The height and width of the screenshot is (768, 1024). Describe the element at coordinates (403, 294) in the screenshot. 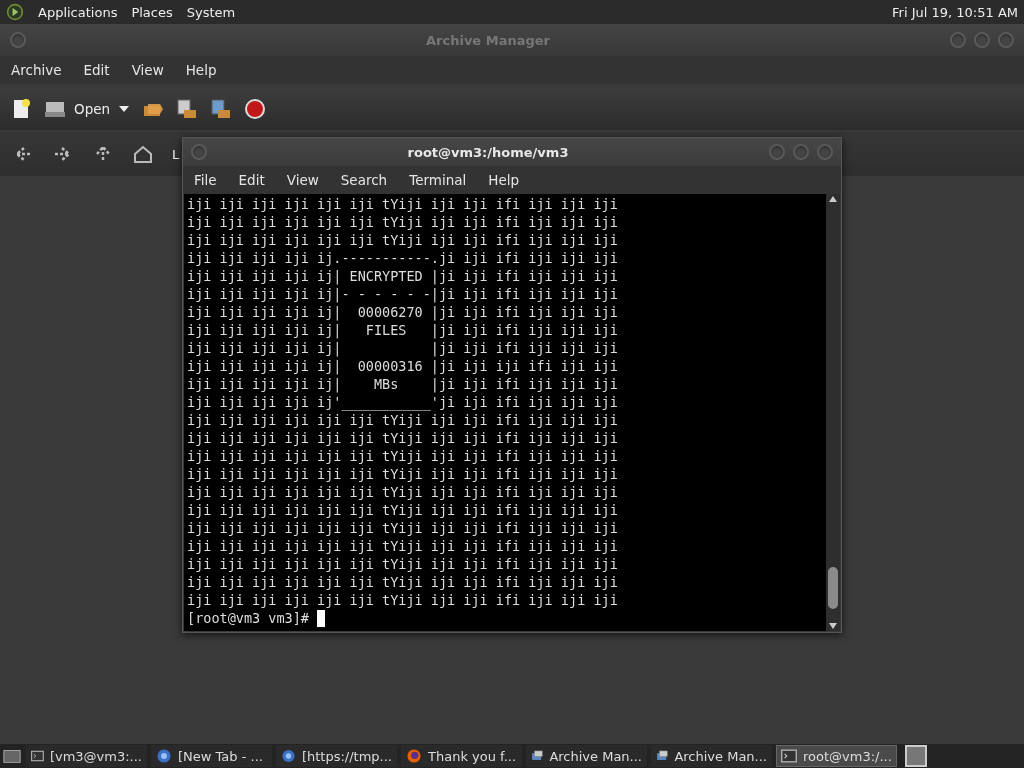

I see `terminal-line: iji iji iji iji ij|- - - - - -|ji iji ifi iji iji iji` at that location.